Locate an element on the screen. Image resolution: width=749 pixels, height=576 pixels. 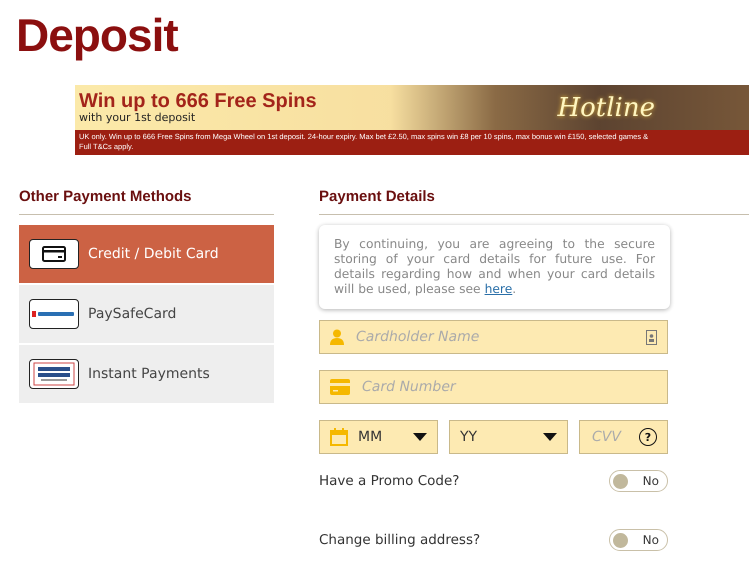
contact-card-icon is located at coordinates (651, 337).